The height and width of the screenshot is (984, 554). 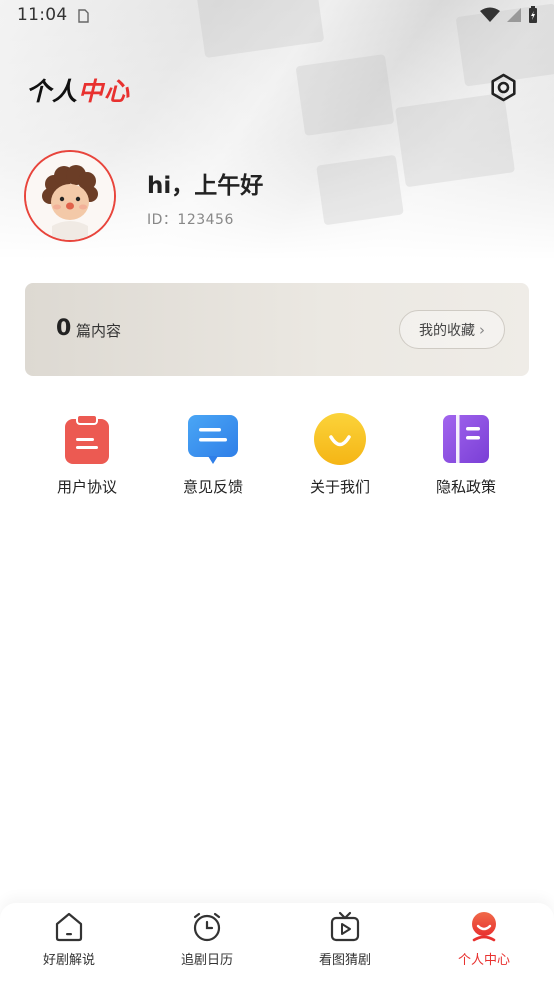 I want to click on wifi-icon, so click(x=490, y=17).